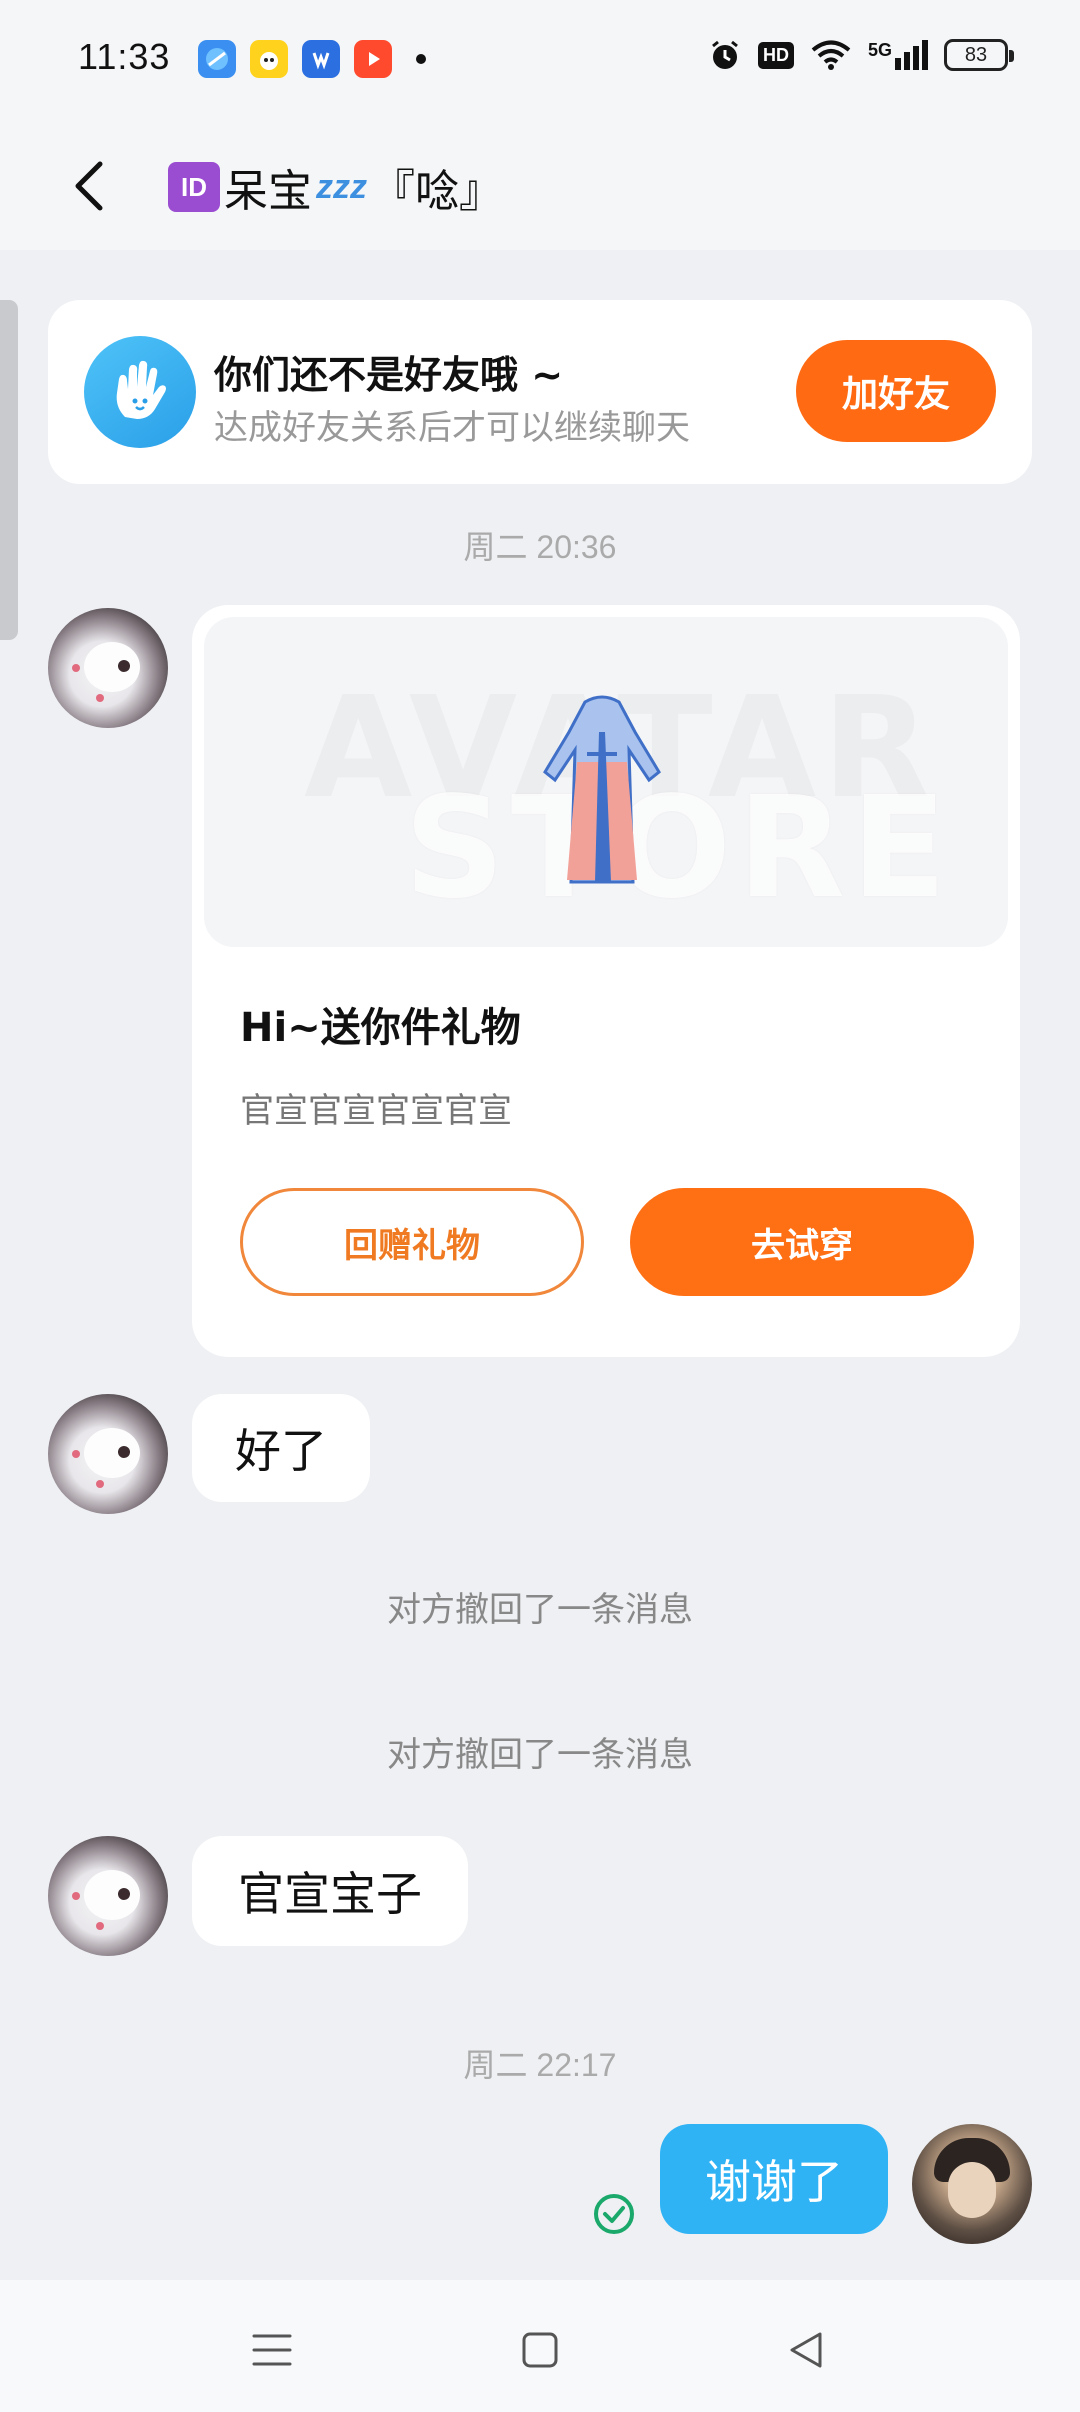  I want to click on battery-indicator: 83, so click(979, 55).